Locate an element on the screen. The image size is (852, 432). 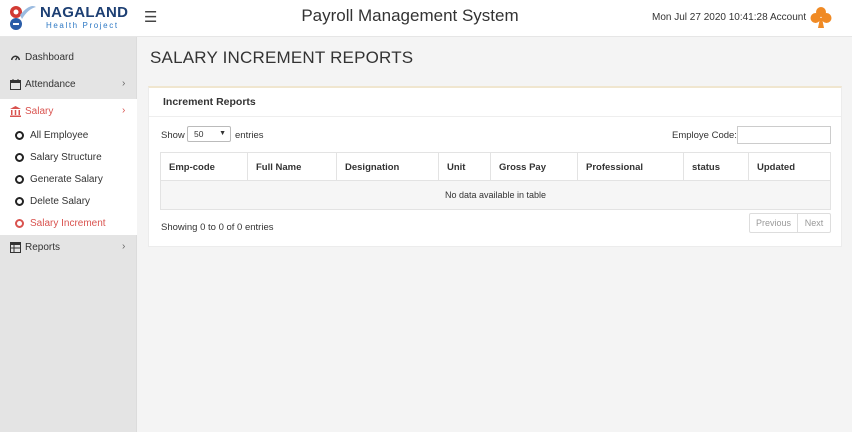
sidebar-item-attendance: Attendance › is located at coordinates (68, 85).